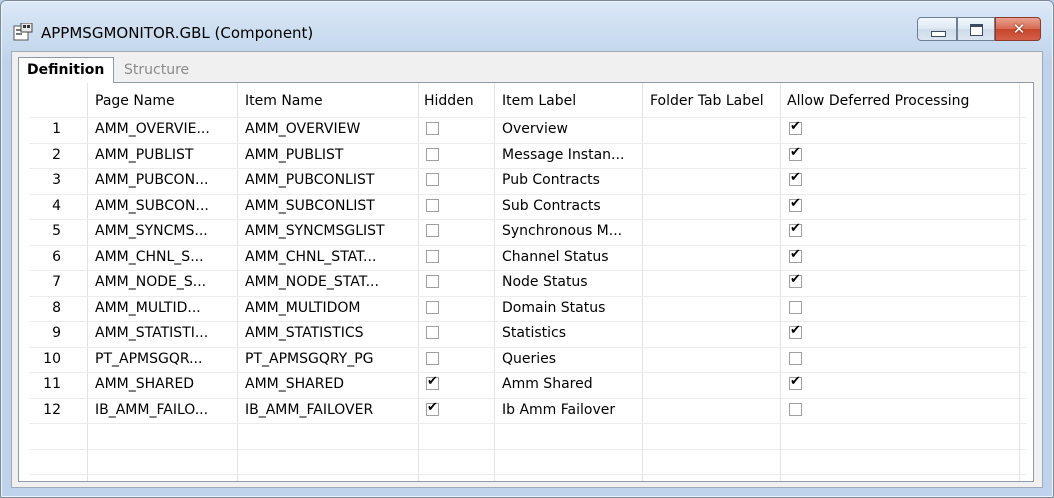 The image size is (1054, 498). Describe the element at coordinates (551, 206) in the screenshot. I see `item-label-cell: Sub Contracts` at that location.